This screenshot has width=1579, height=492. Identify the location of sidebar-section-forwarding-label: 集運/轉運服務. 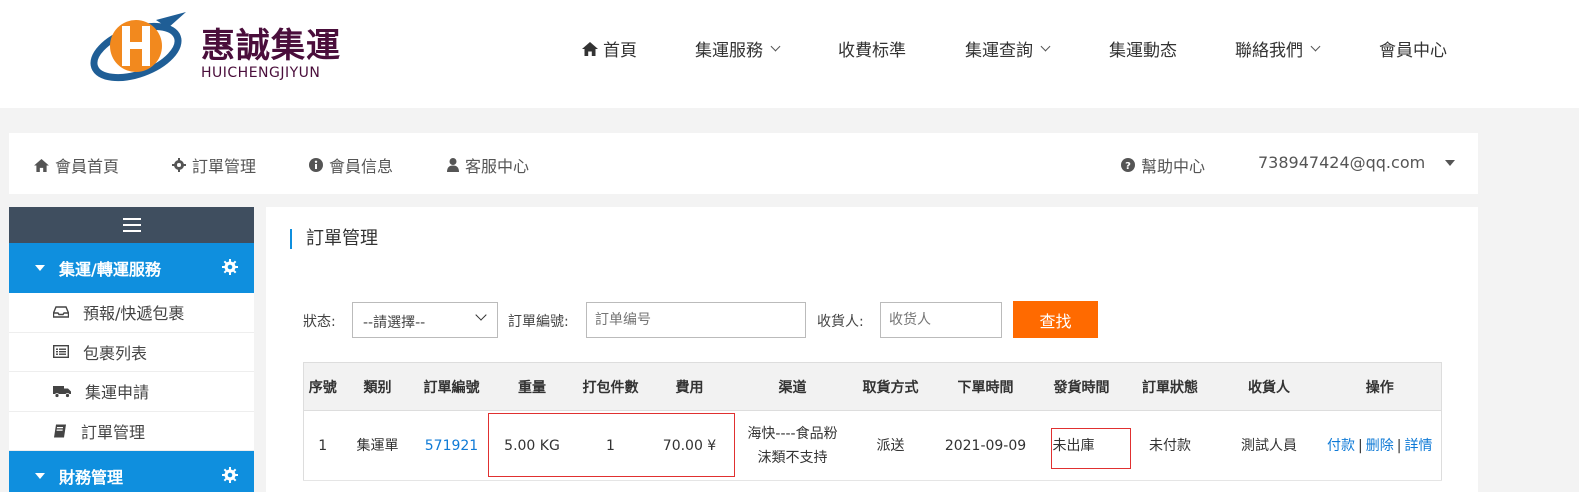
(110, 269).